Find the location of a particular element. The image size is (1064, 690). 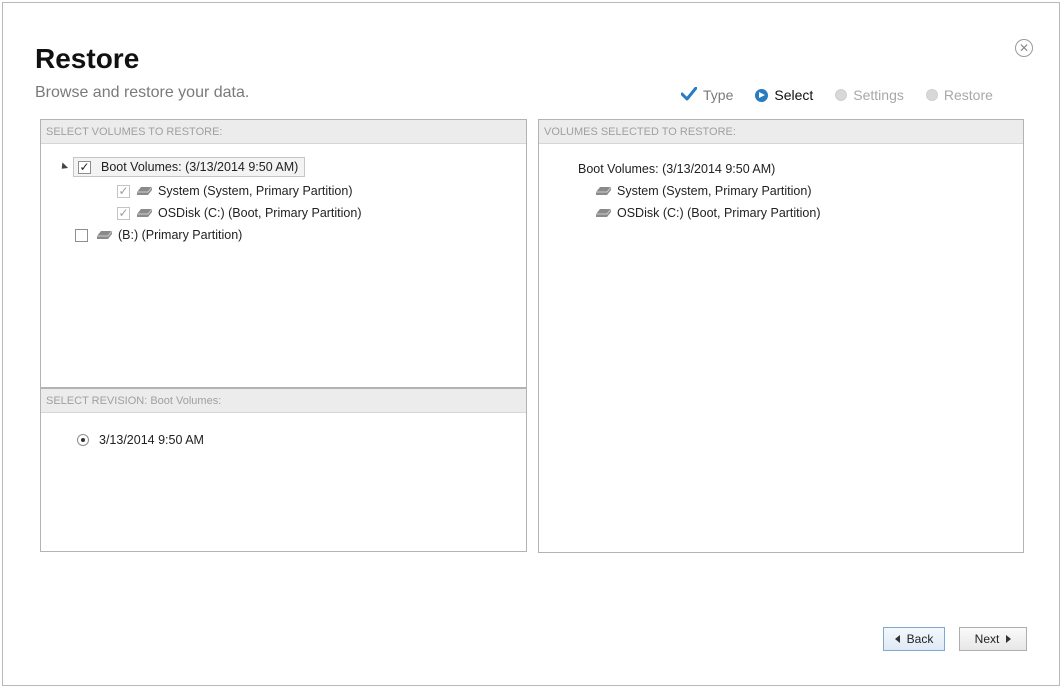

step-restore: Restore is located at coordinates (959, 95).